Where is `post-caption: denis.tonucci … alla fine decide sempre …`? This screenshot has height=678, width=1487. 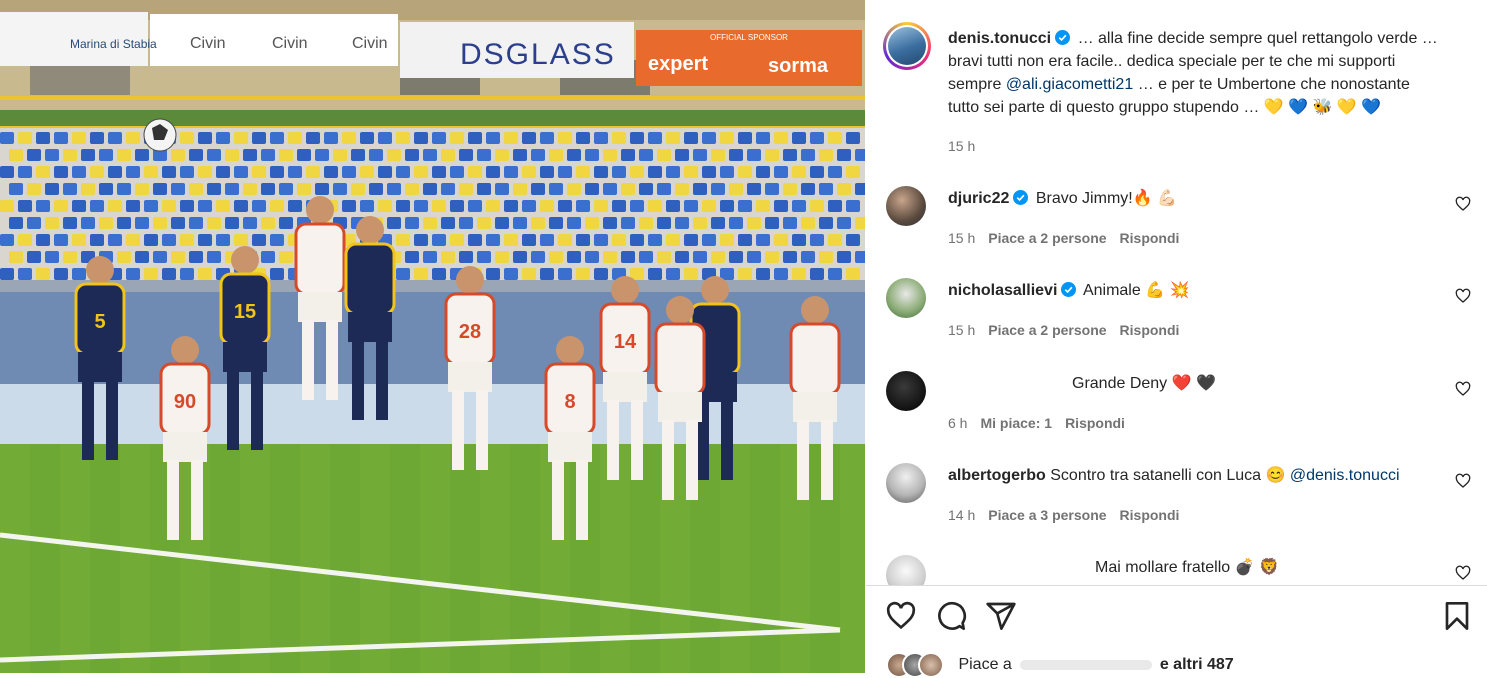
post-caption: denis.tonucci … alla fine decide sempre … is located at coordinates (1208, 73).